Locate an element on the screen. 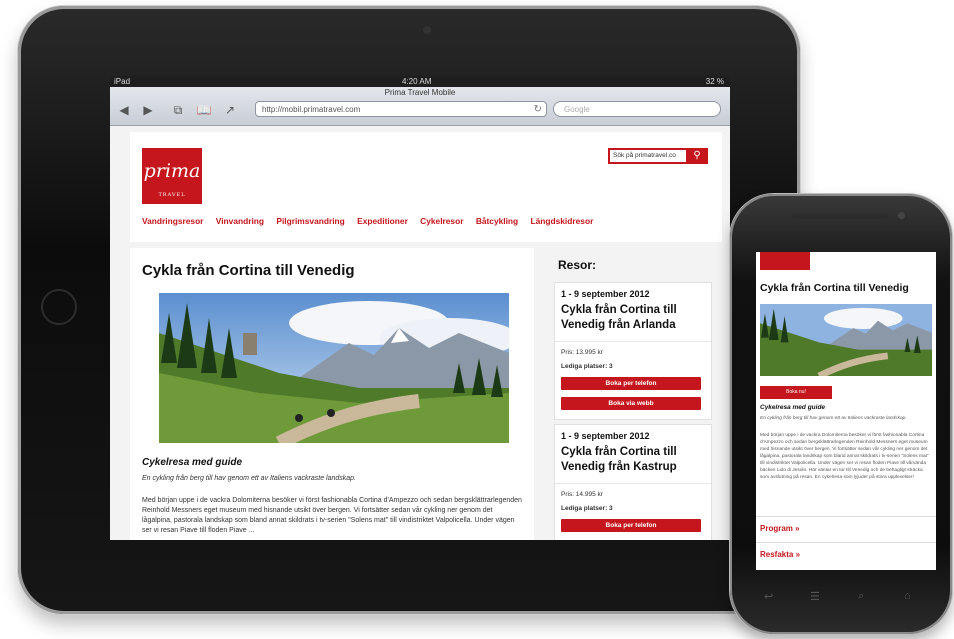 The height and width of the screenshot is (639, 954). prima-logo is located at coordinates (785, 261).